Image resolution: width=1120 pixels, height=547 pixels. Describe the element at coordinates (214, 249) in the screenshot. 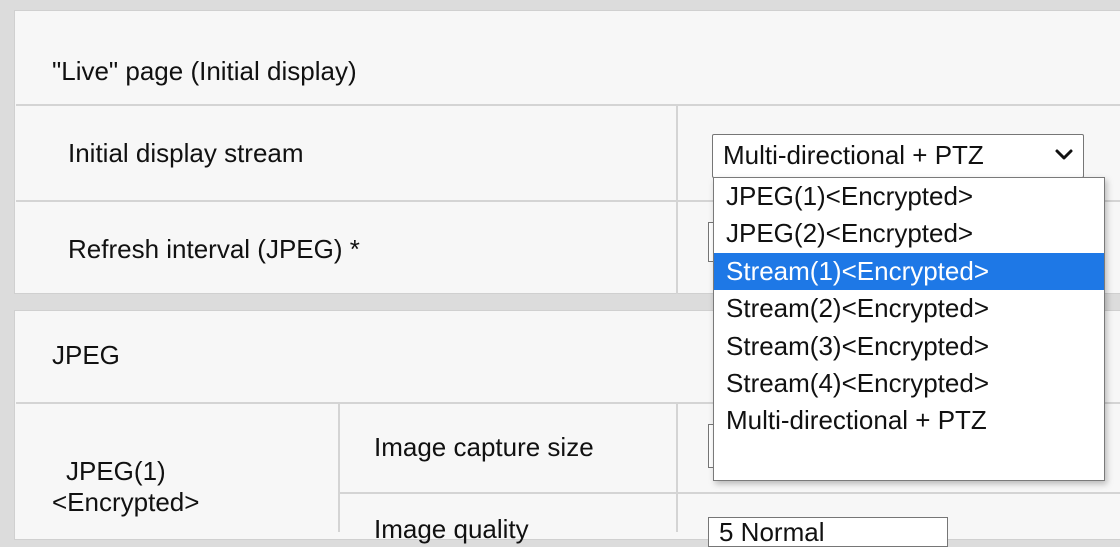

I see `refresh-interval-label: Refresh interval (JPEG) *` at that location.